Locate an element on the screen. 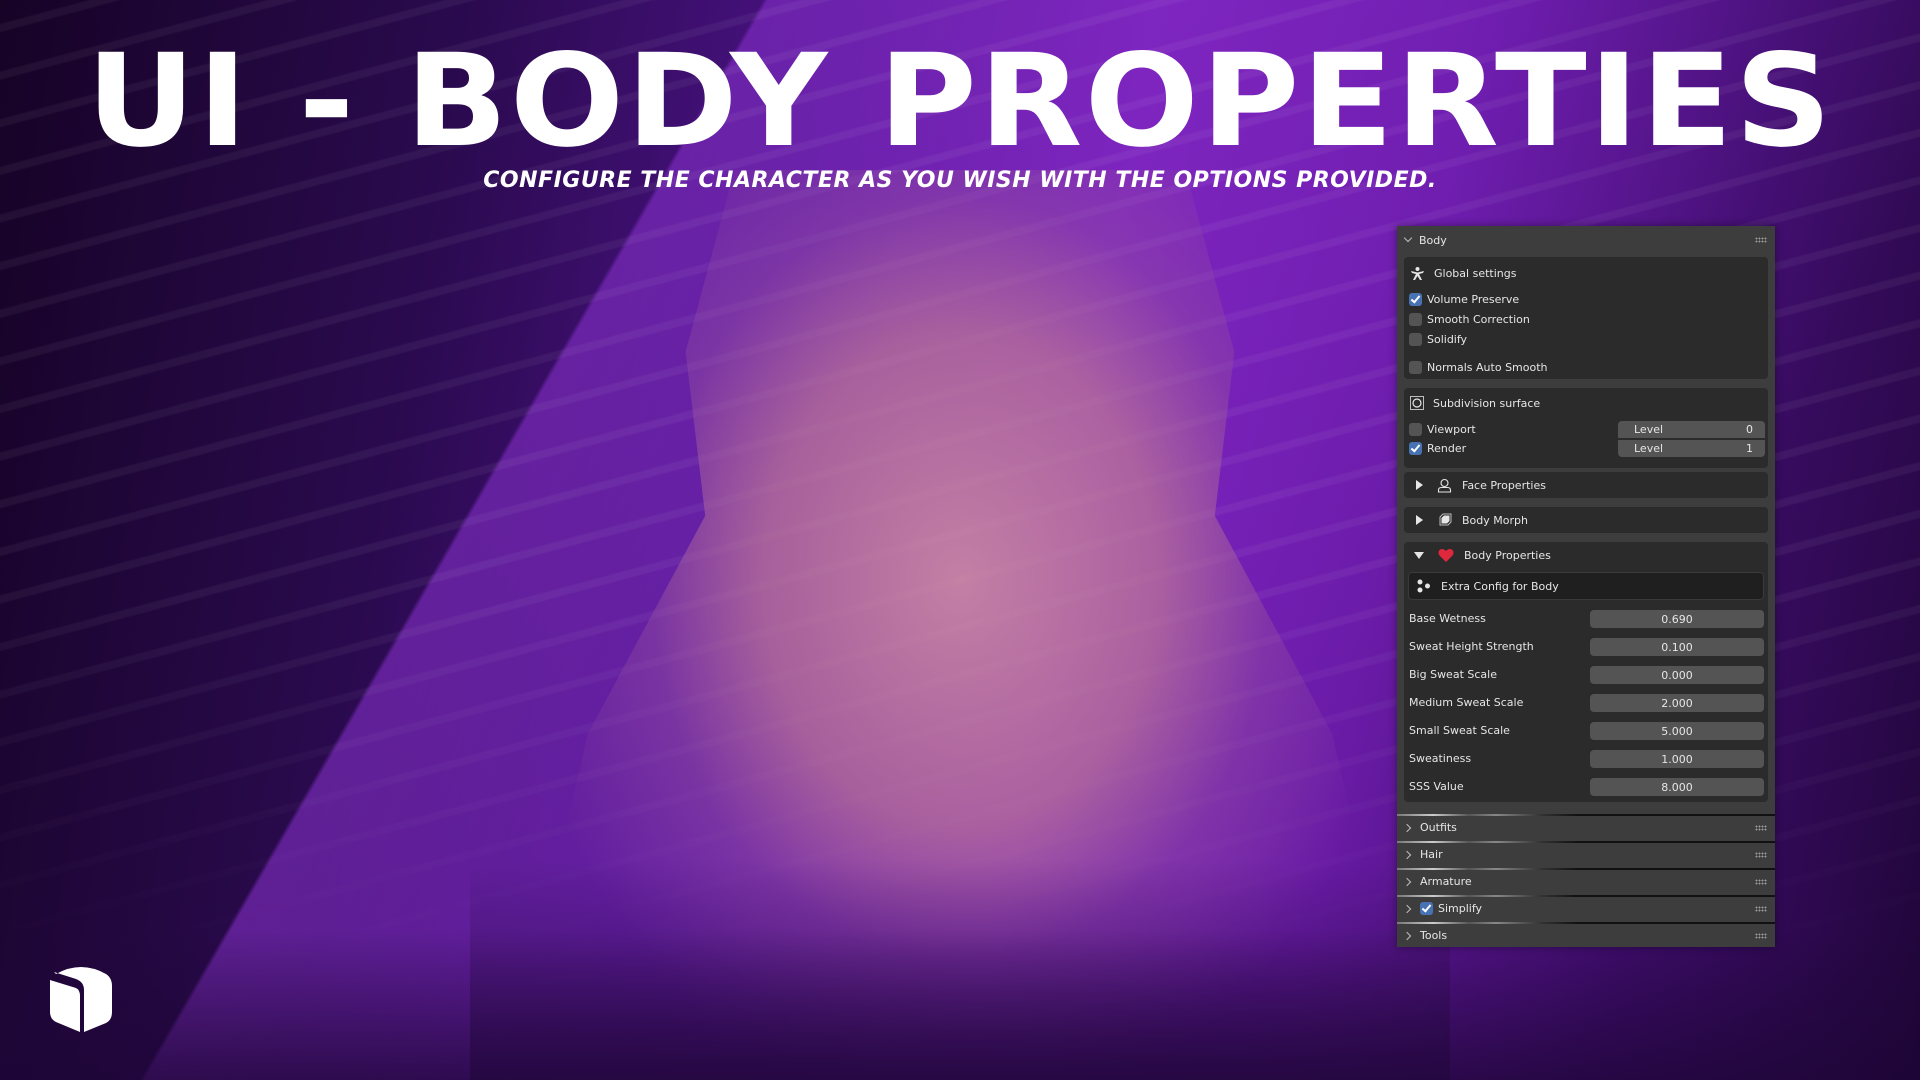  panel-header-label: Simplify is located at coordinates (1460, 908).